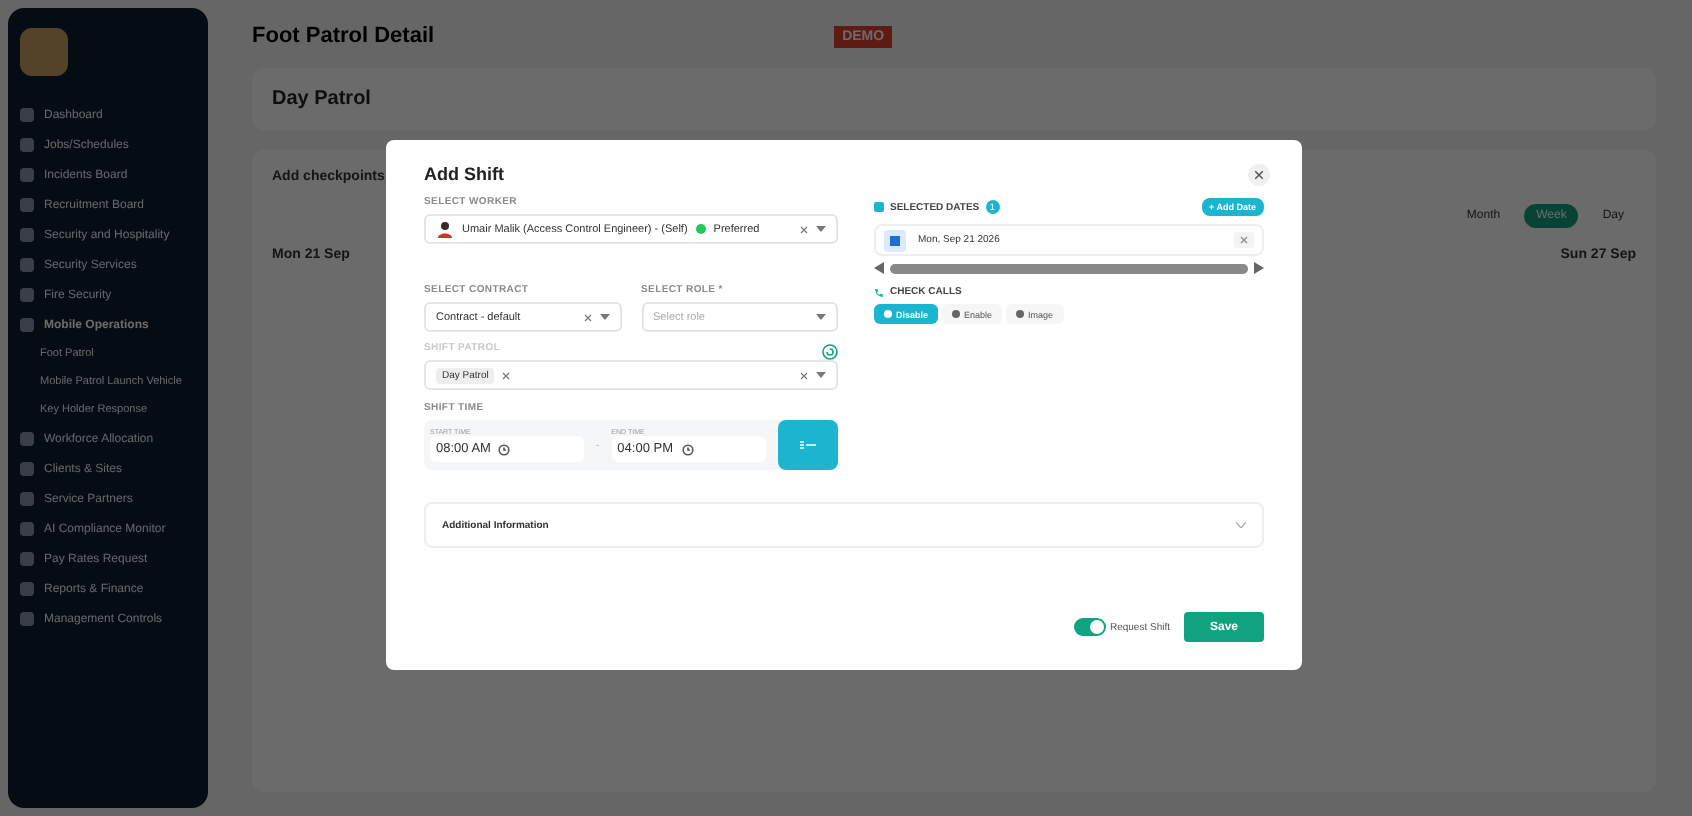  I want to click on page-title: Foot Patrol Detail, so click(343, 36).